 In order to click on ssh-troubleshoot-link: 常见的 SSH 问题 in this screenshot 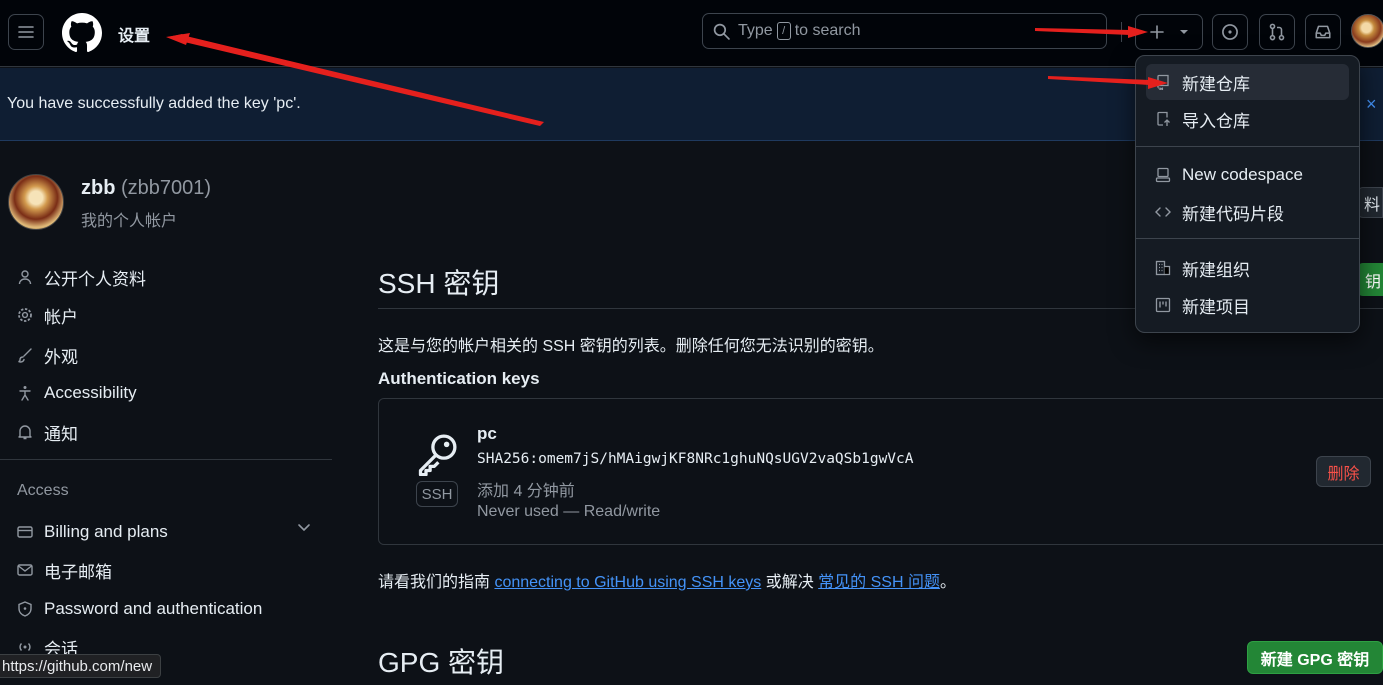, I will do `click(879, 582)`.